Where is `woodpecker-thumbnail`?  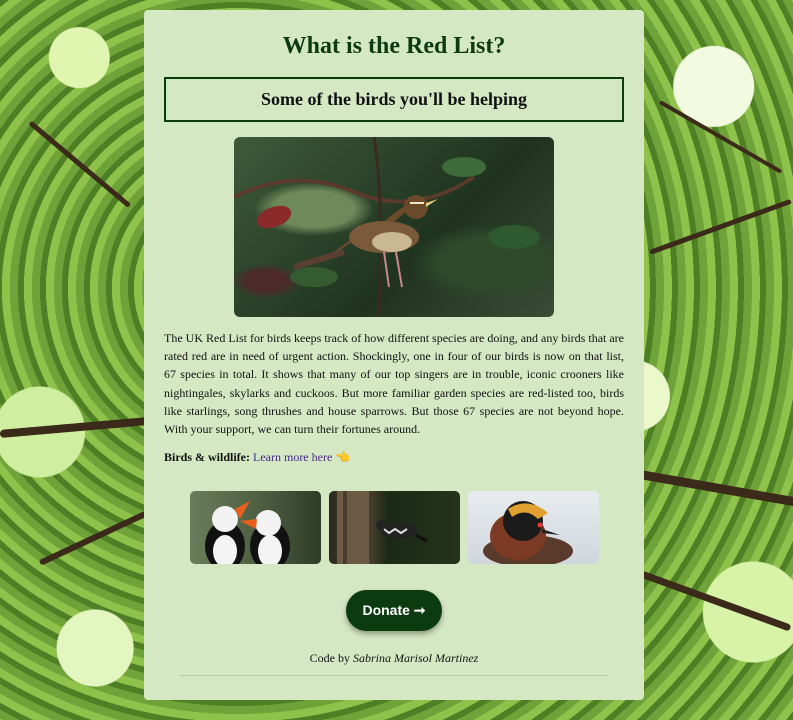 woodpecker-thumbnail is located at coordinates (394, 528).